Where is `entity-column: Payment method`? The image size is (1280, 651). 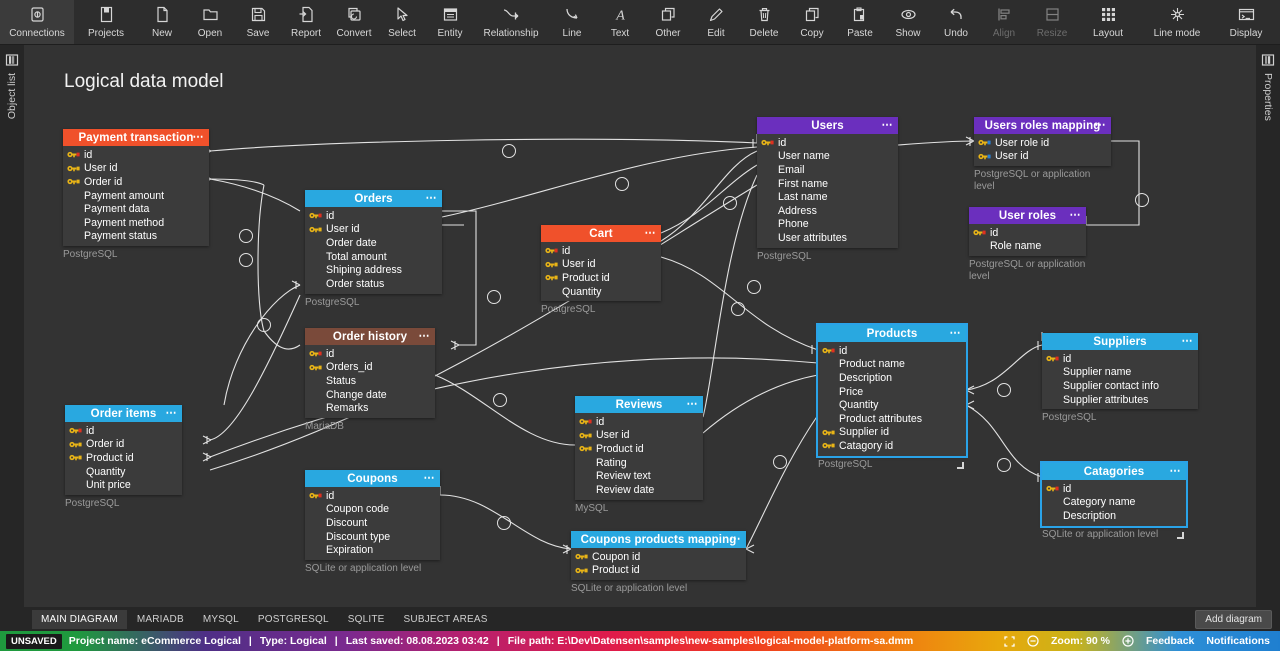 entity-column: Payment method is located at coordinates (136, 223).